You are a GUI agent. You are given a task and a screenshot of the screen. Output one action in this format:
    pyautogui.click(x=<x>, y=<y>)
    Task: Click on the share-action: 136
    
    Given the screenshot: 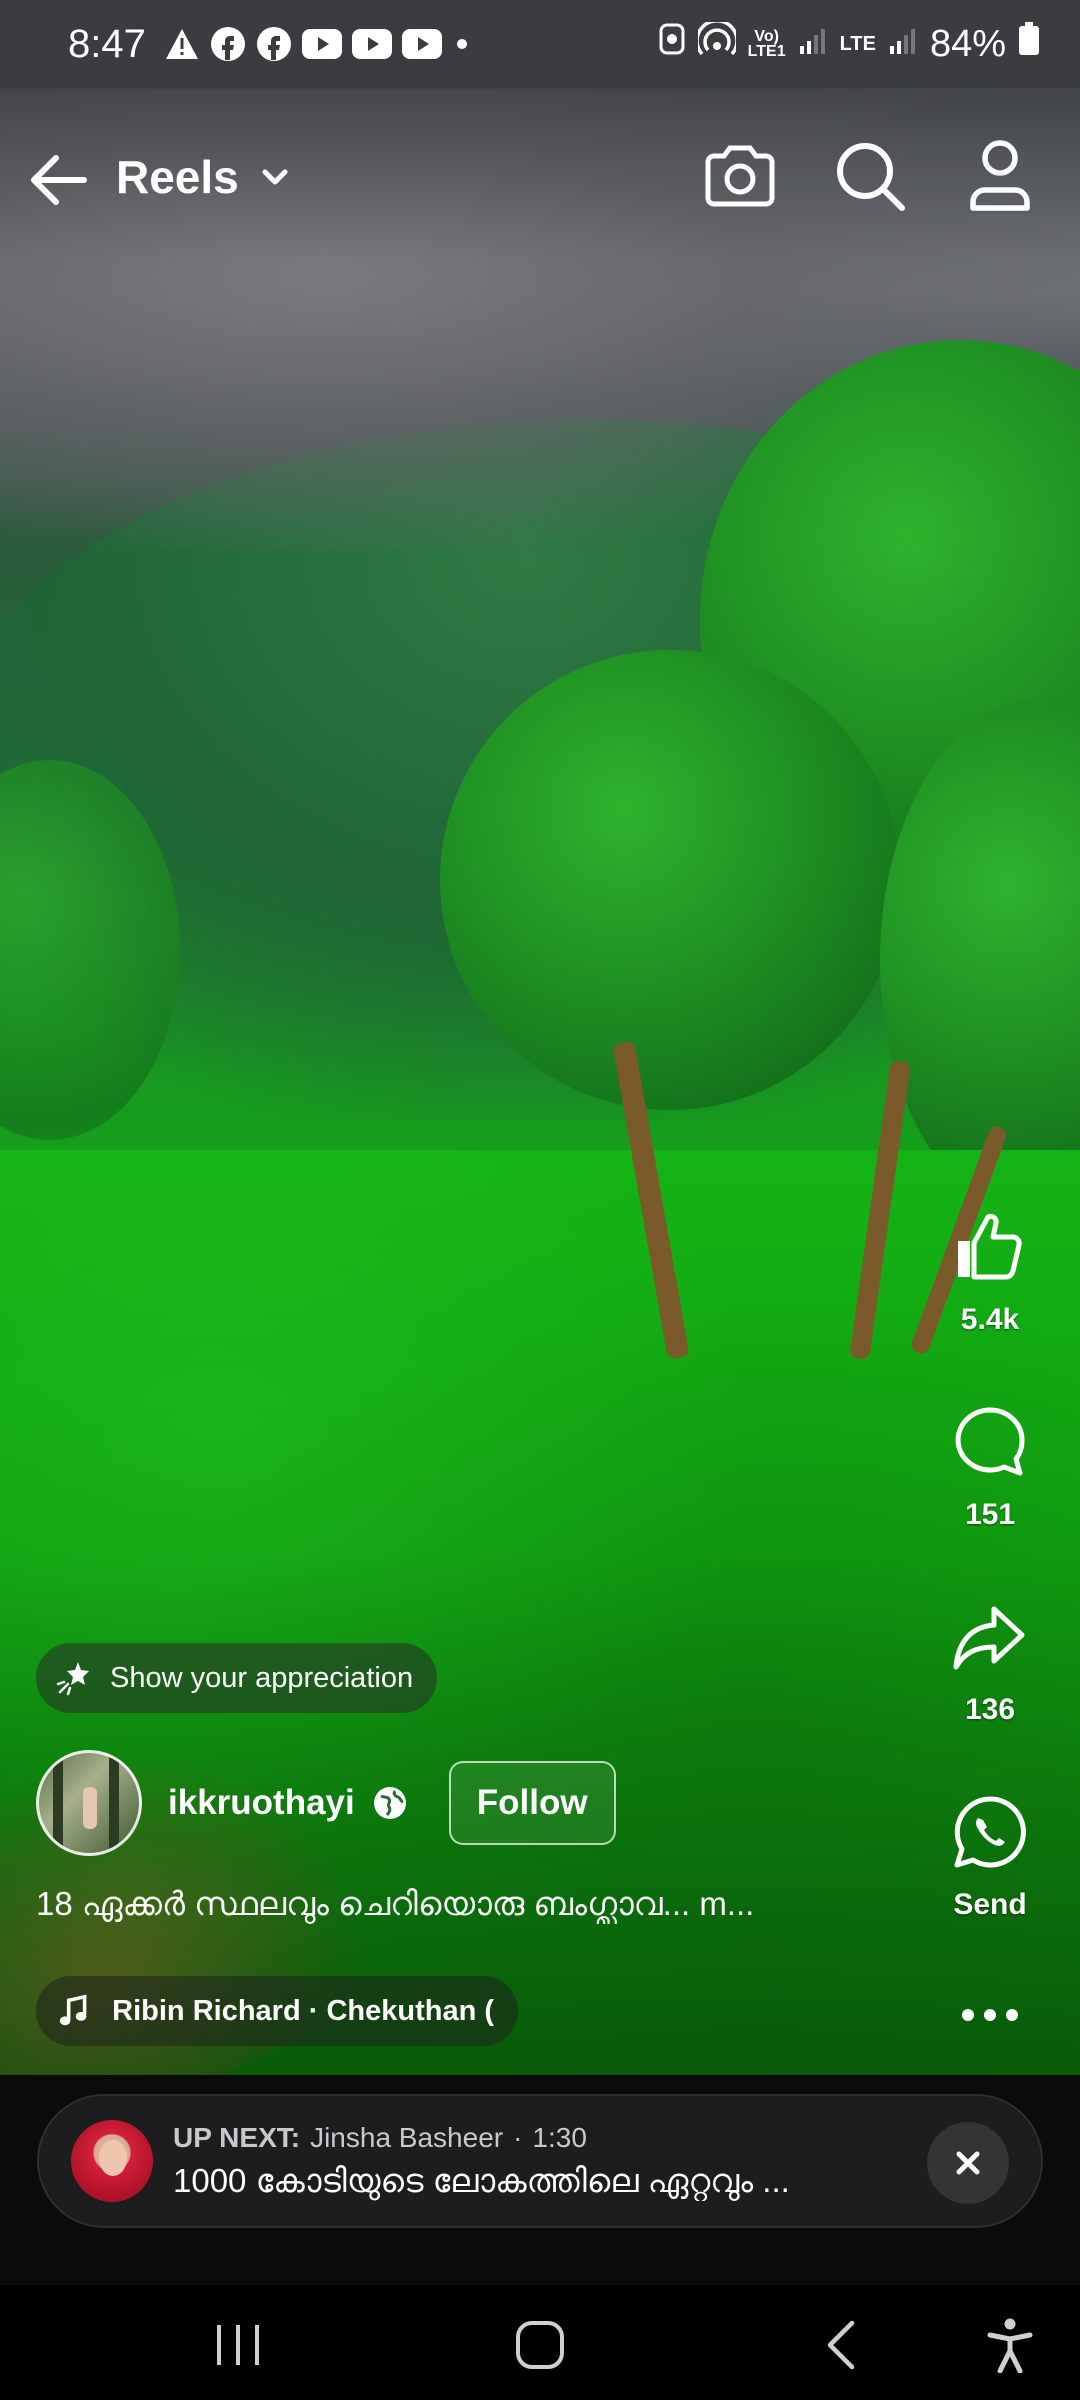 What is the action you would take?
    pyautogui.click(x=990, y=1661)
    